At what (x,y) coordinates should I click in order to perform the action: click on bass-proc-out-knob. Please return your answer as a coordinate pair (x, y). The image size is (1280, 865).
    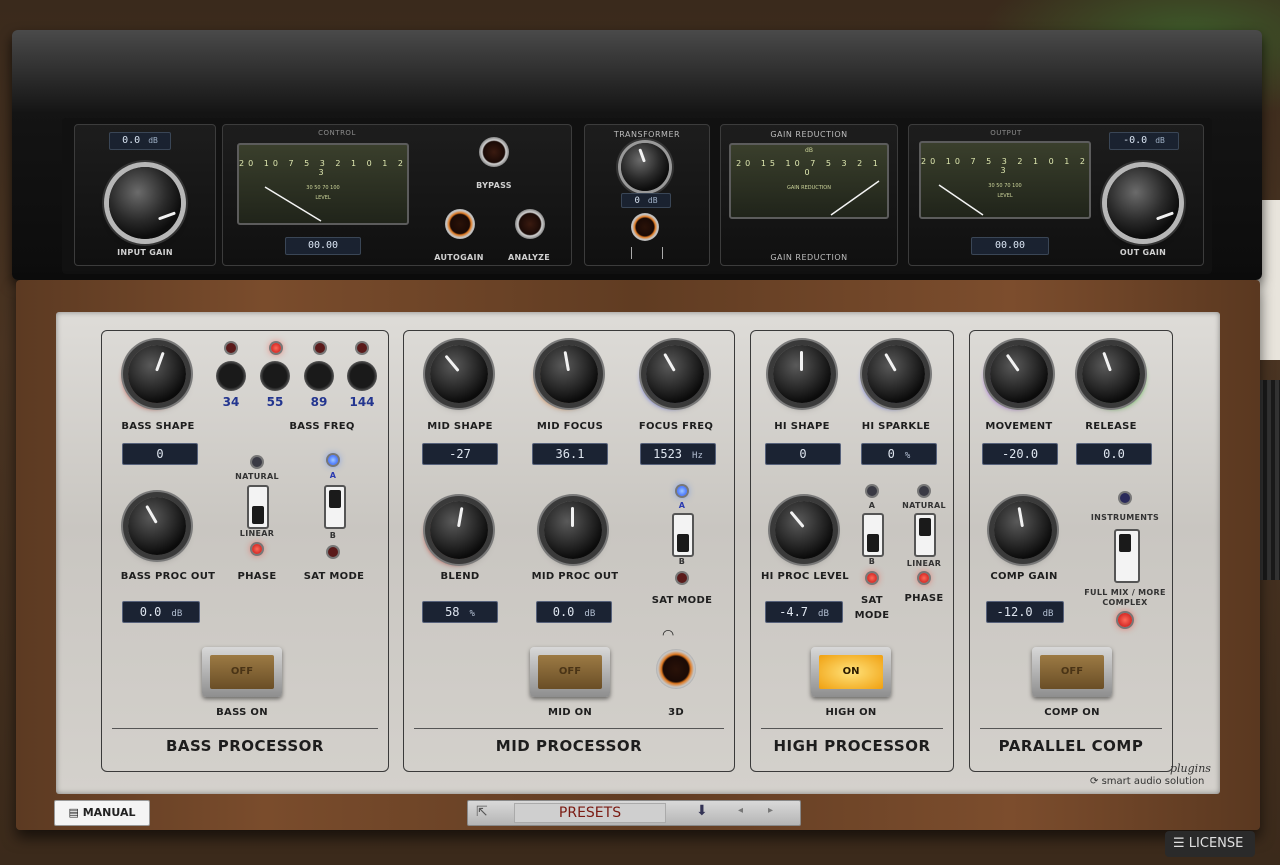
    Looking at the image, I should click on (157, 526).